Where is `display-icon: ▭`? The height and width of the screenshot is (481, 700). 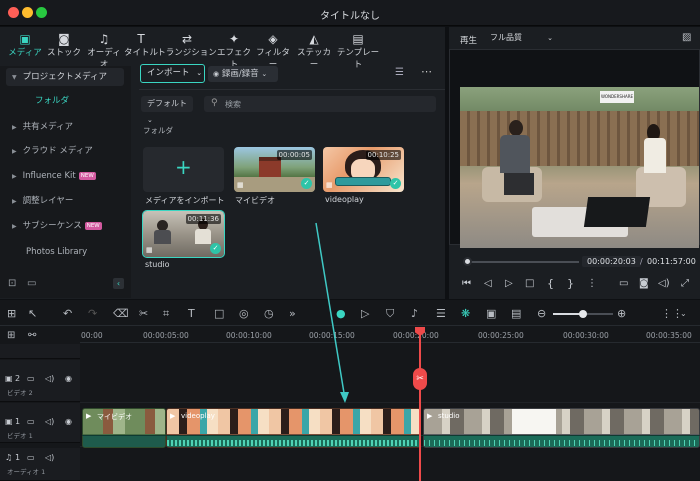 display-icon: ▭ is located at coordinates (623, 283).